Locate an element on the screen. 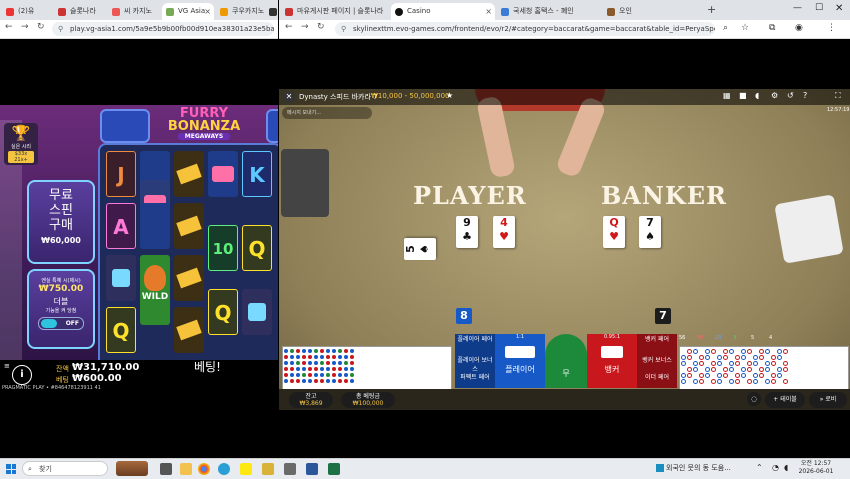  edge-icon is located at coordinates (224, 469).